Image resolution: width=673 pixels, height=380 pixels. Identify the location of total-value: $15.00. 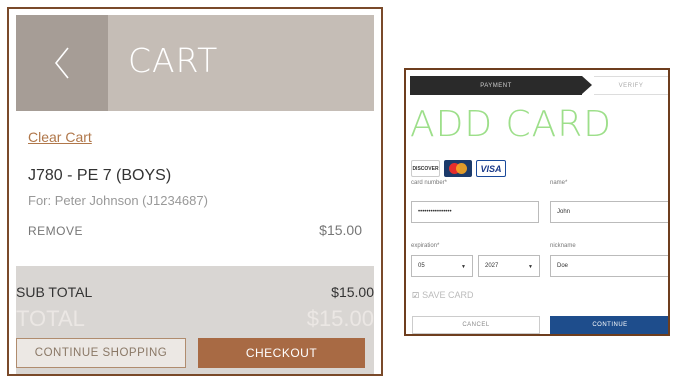
(340, 318).